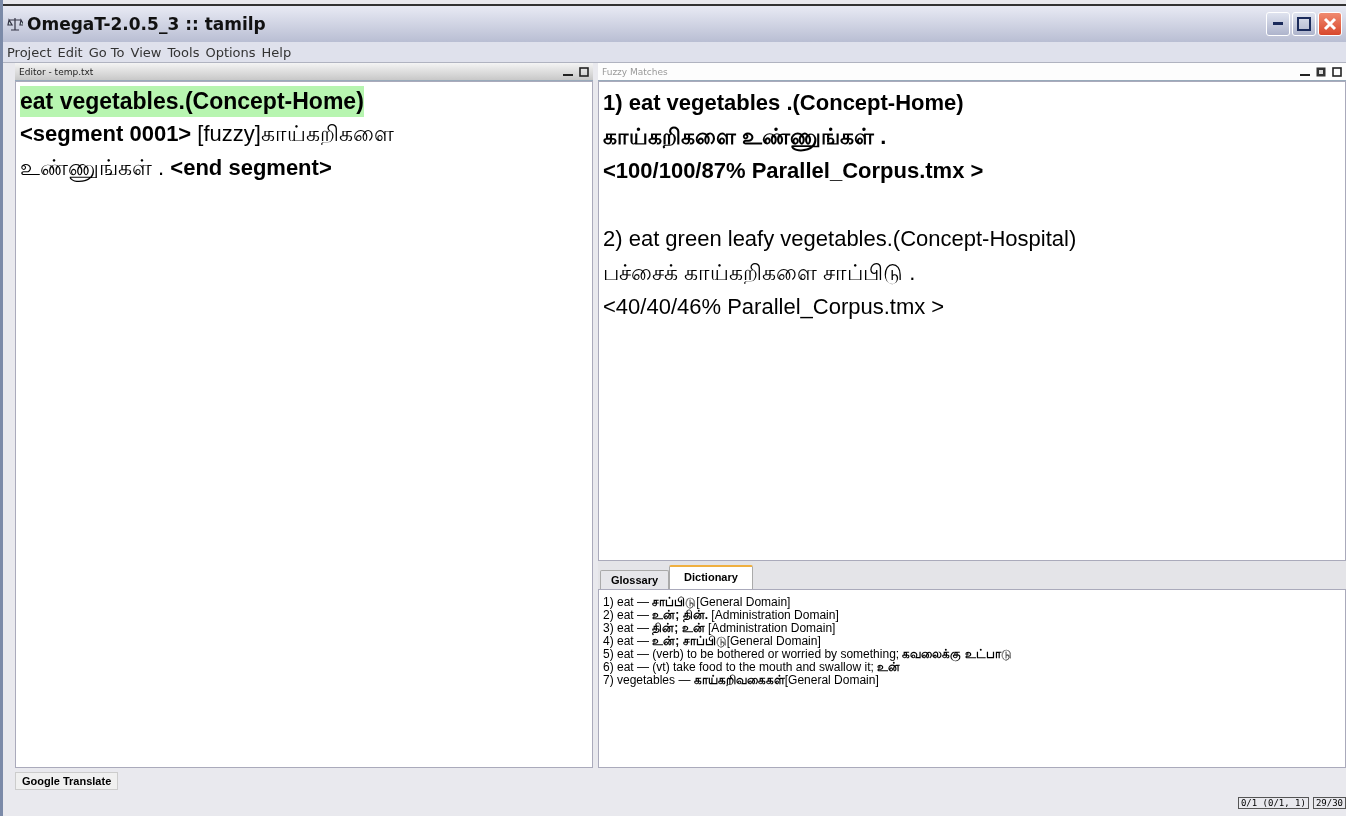  I want to click on menu-item: Tools, so click(183, 52).